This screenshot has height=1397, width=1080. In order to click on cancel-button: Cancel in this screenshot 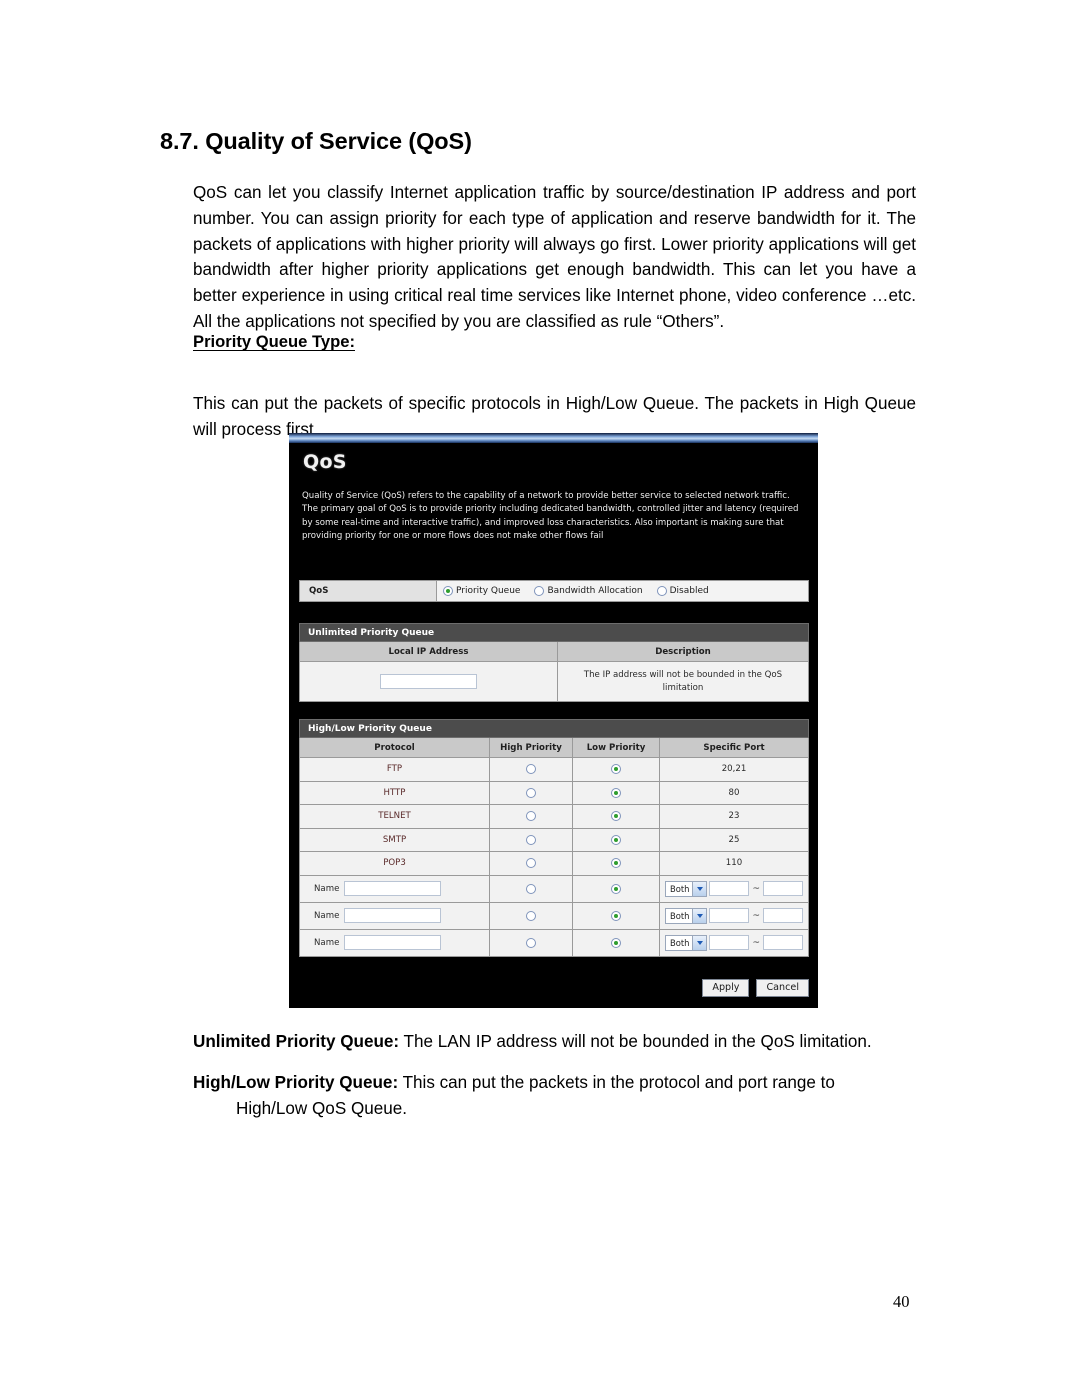, I will do `click(782, 988)`.